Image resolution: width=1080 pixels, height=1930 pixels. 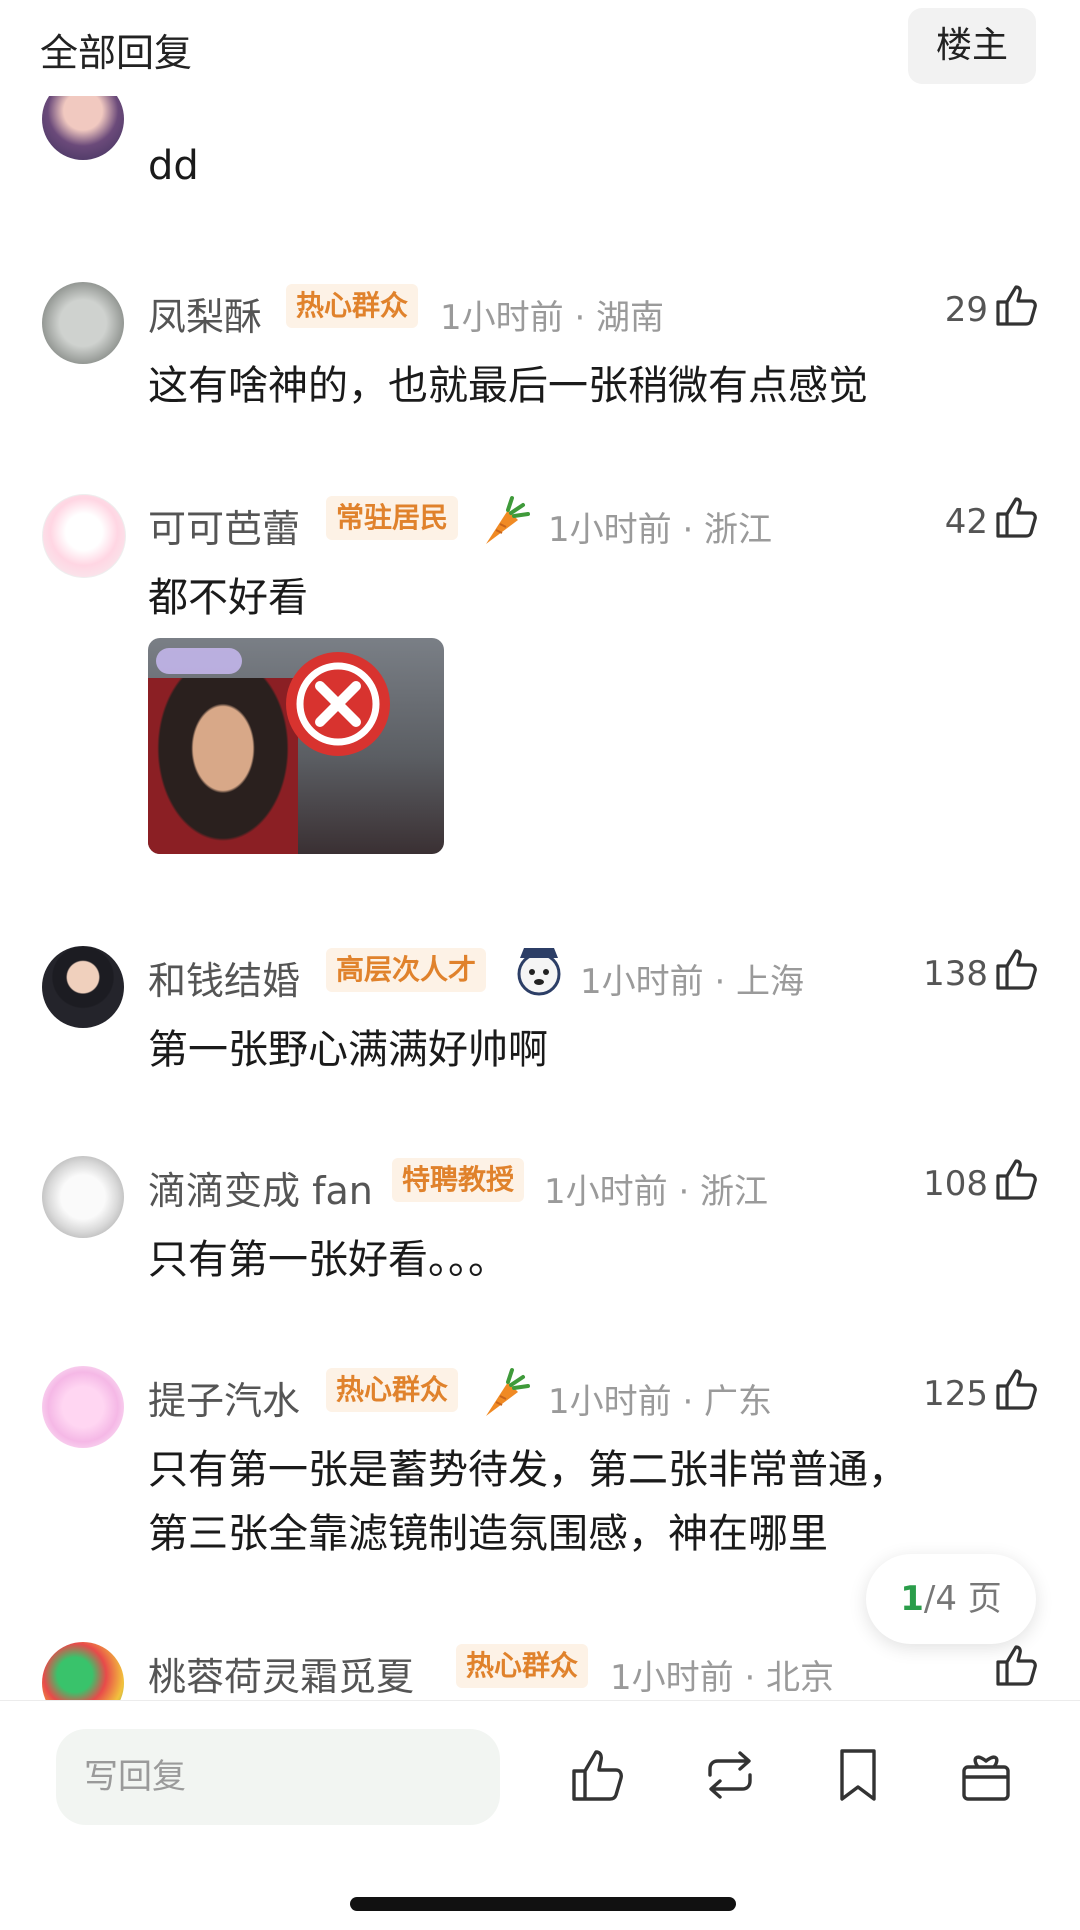 I want to click on like-count: 29, so click(x=966, y=310).